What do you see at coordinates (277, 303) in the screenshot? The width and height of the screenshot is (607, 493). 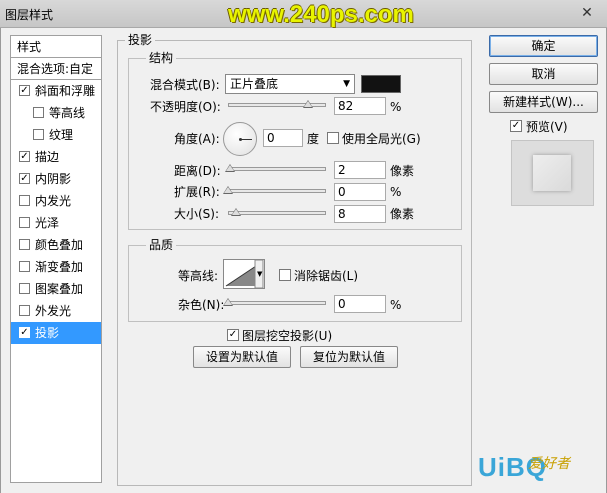 I see `noise-slider` at bounding box center [277, 303].